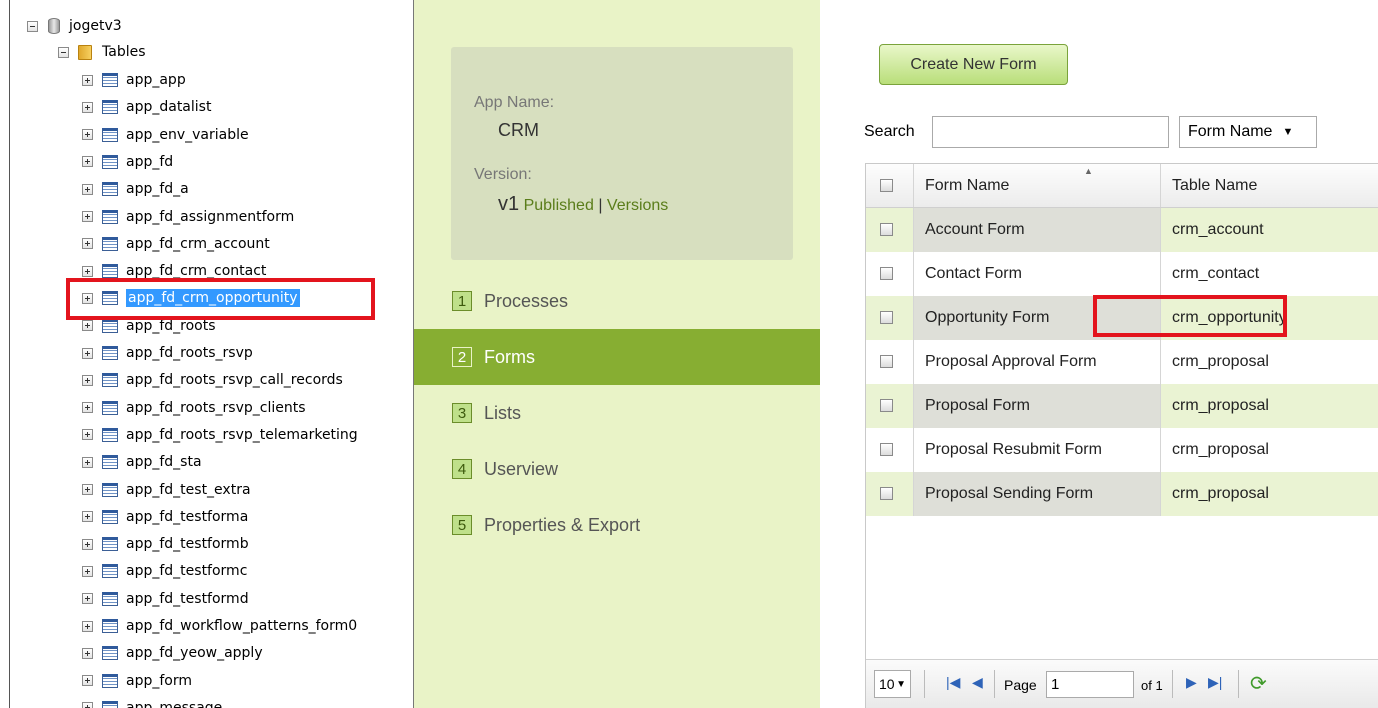 This screenshot has width=1378, height=708. What do you see at coordinates (194, 408) in the screenshot?
I see `tree-node-table: app_fd_roots_rsvp_clients` at bounding box center [194, 408].